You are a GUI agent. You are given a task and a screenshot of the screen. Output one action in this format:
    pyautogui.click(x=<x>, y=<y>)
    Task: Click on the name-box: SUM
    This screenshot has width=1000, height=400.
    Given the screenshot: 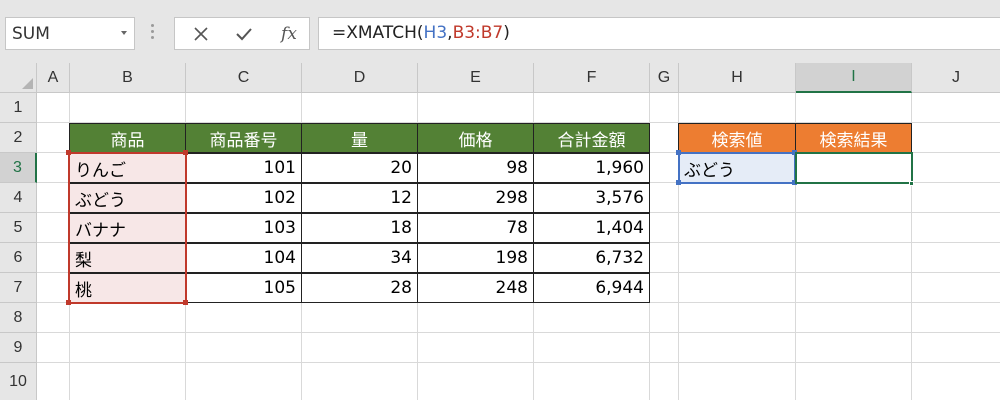 What is the action you would take?
    pyautogui.click(x=70, y=33)
    